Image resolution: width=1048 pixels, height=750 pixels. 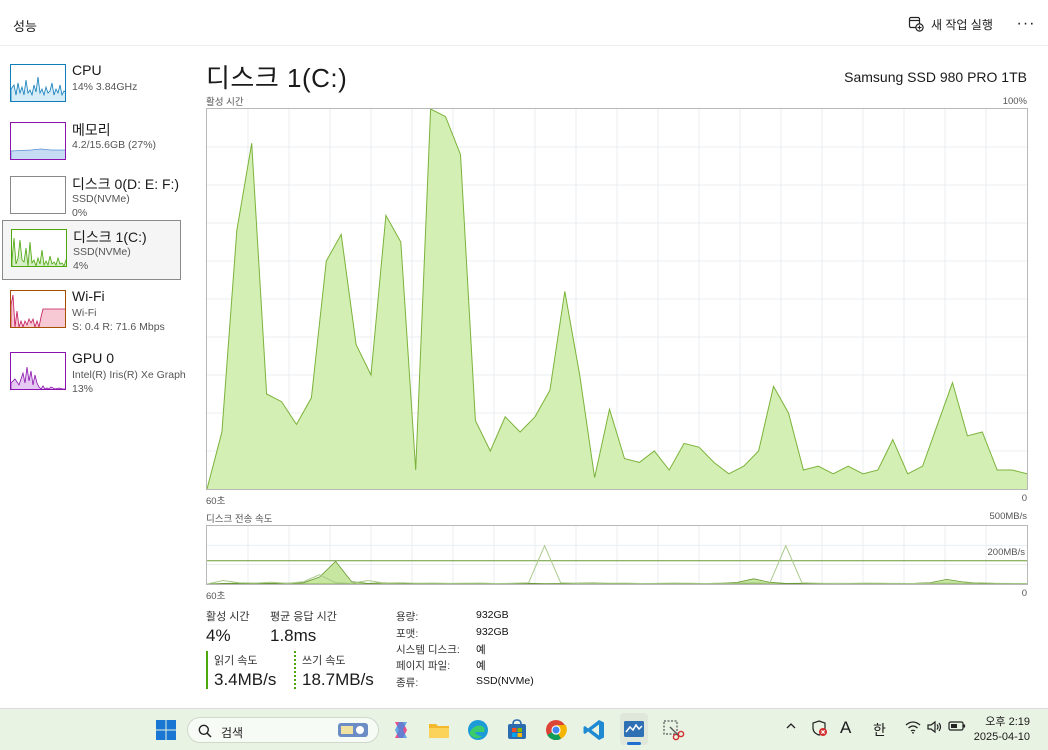 I want to click on sidebar-item-memory: 메모리 4.2/15.6GB (27%), so click(x=91, y=144).